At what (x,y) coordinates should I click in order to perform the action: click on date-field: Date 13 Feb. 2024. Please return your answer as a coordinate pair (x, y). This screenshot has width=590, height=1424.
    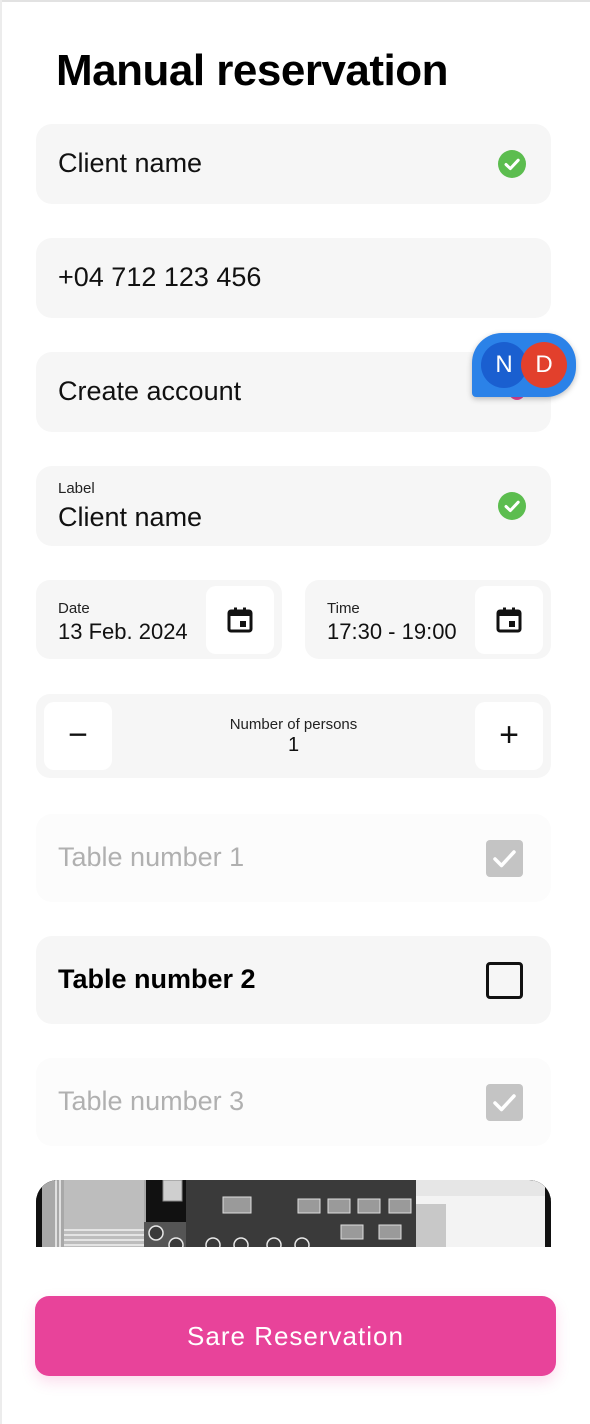
    Looking at the image, I should click on (159, 619).